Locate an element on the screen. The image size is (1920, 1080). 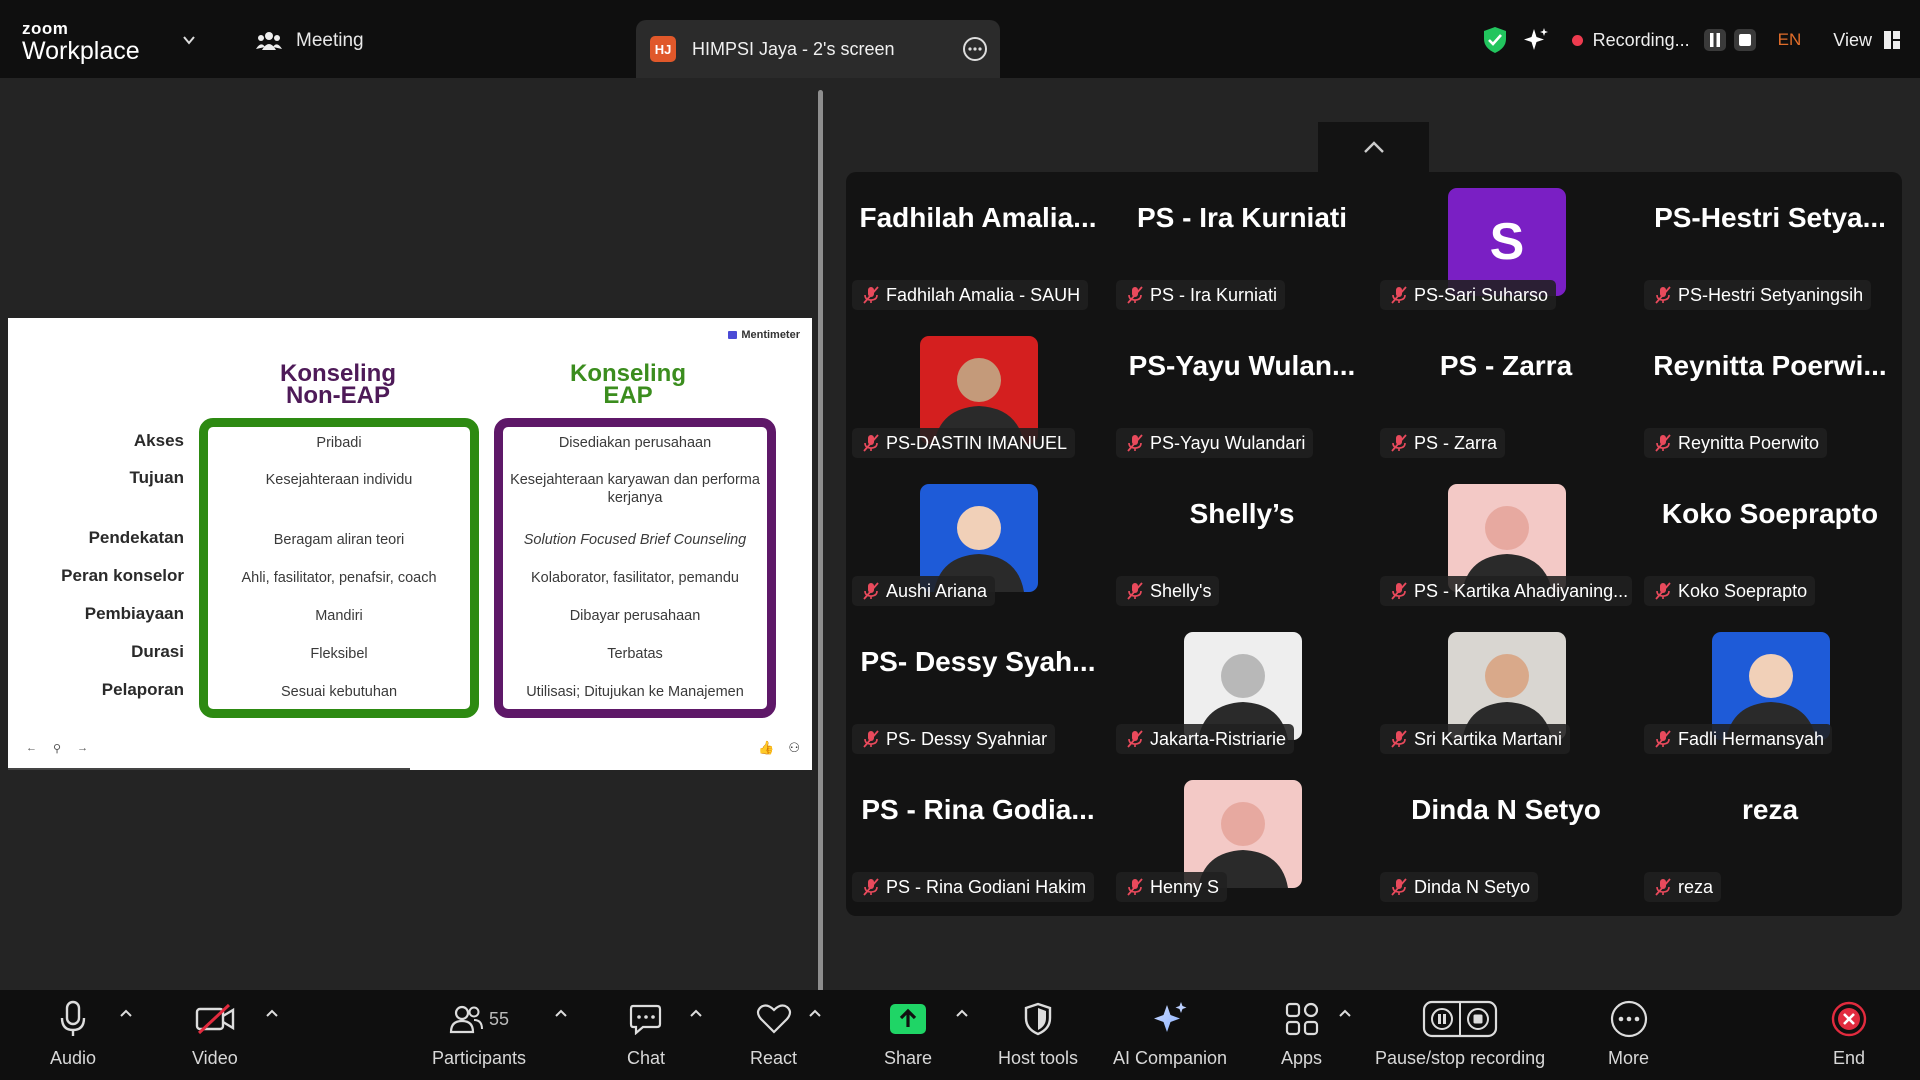
more-button: More is located at coordinates (1628, 1034).